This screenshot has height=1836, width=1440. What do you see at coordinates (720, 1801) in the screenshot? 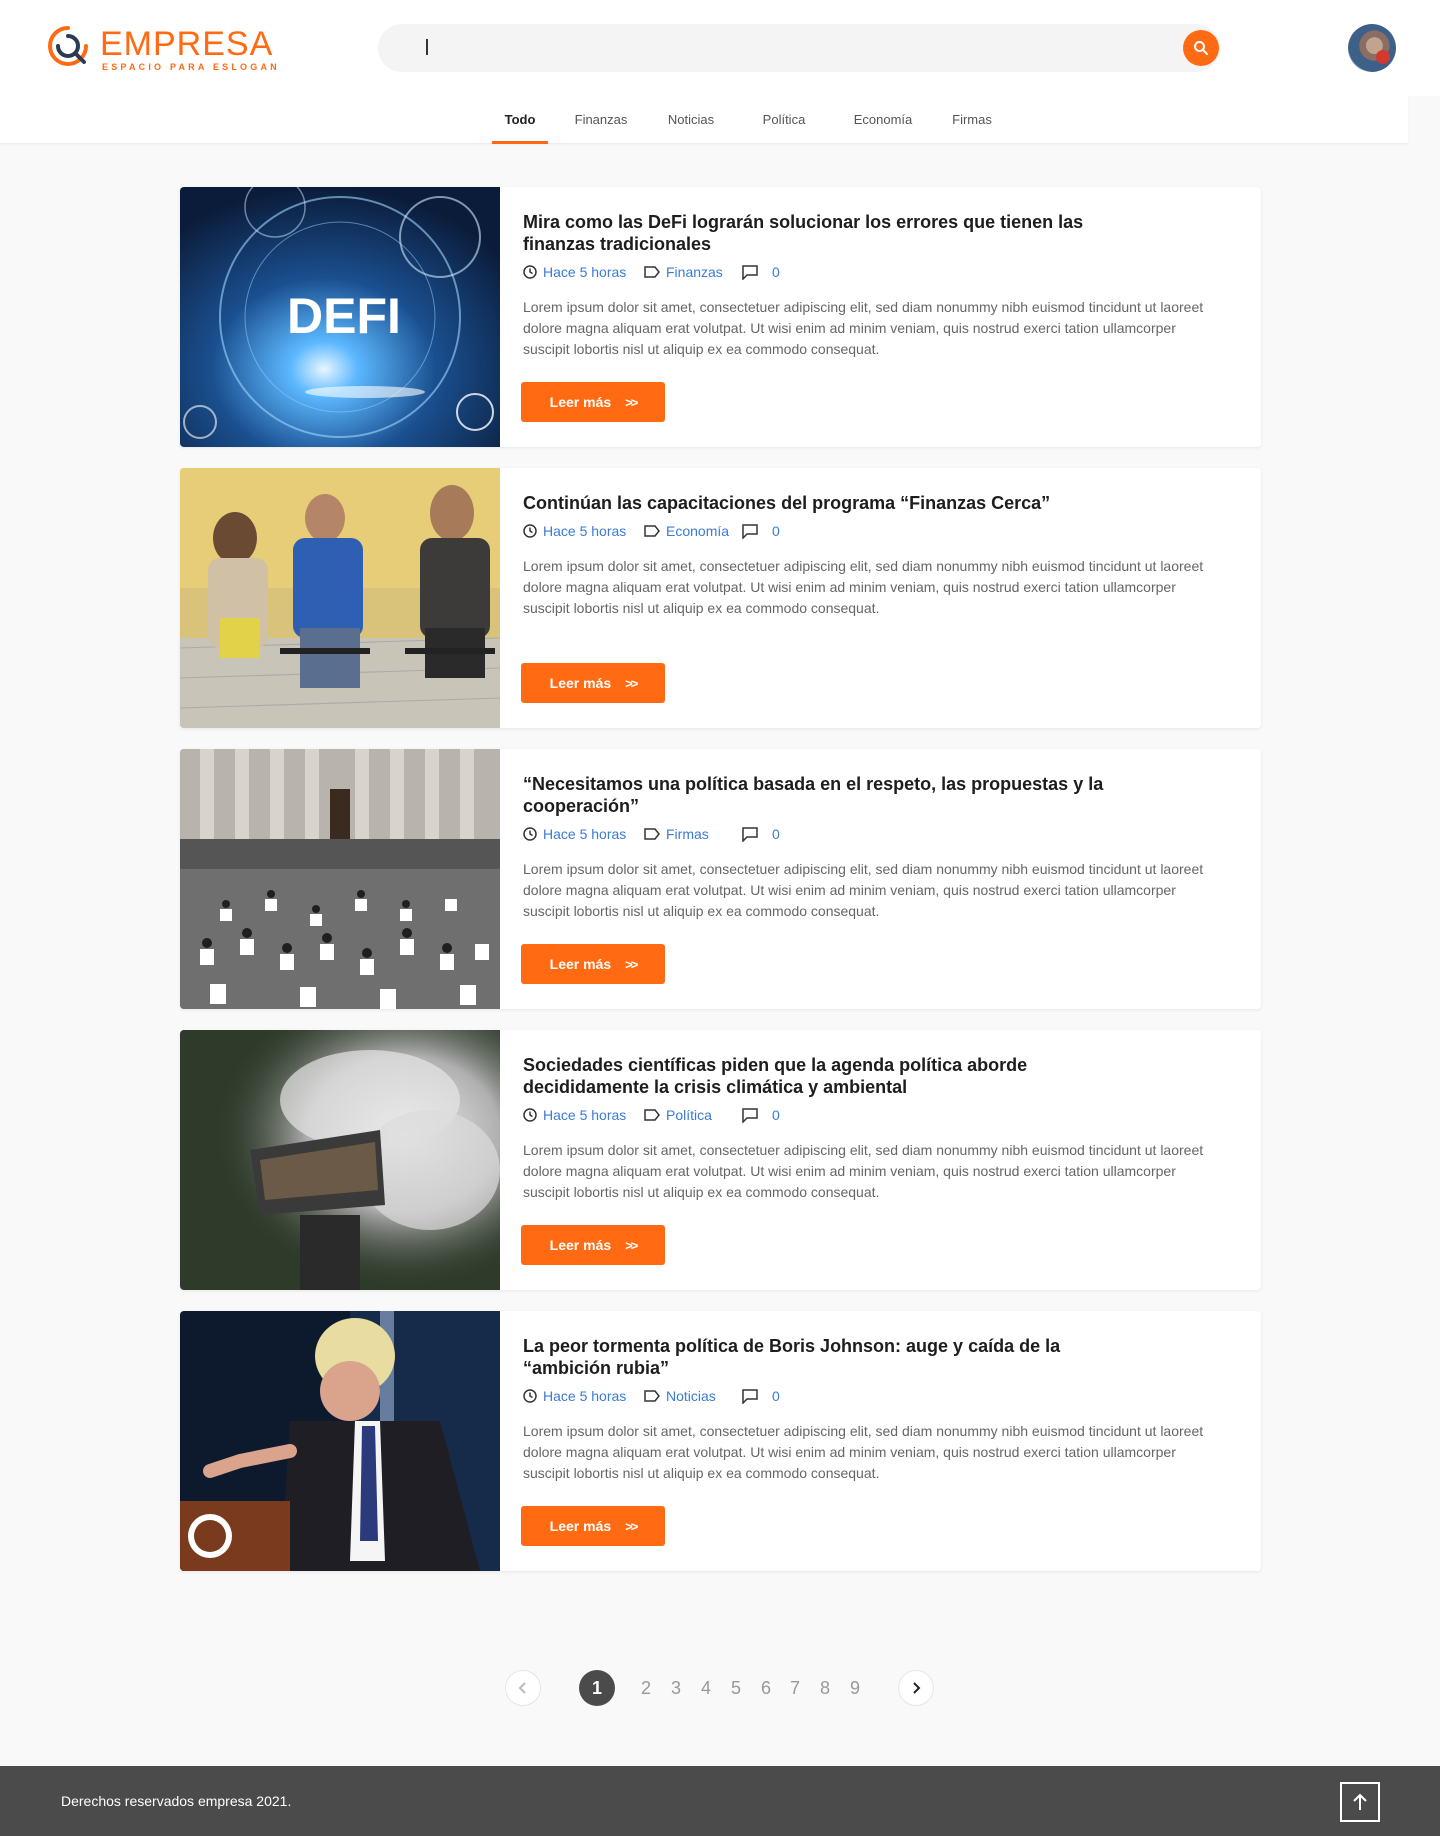
I see `site-footer: Derechos reservados empresa 2021.` at bounding box center [720, 1801].